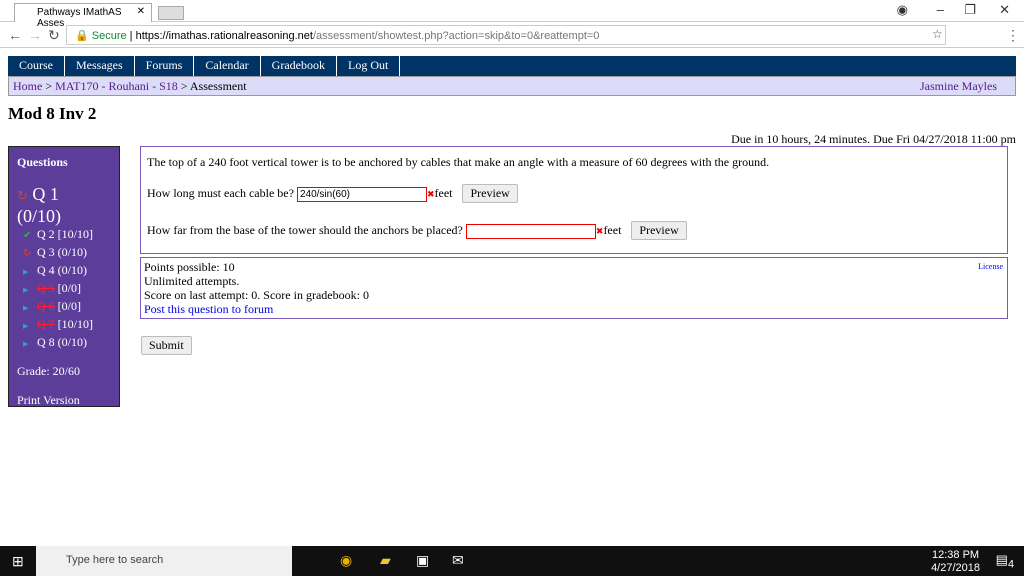  Describe the element at coordinates (100, 66) in the screenshot. I see `menu-messages: Messages` at that location.